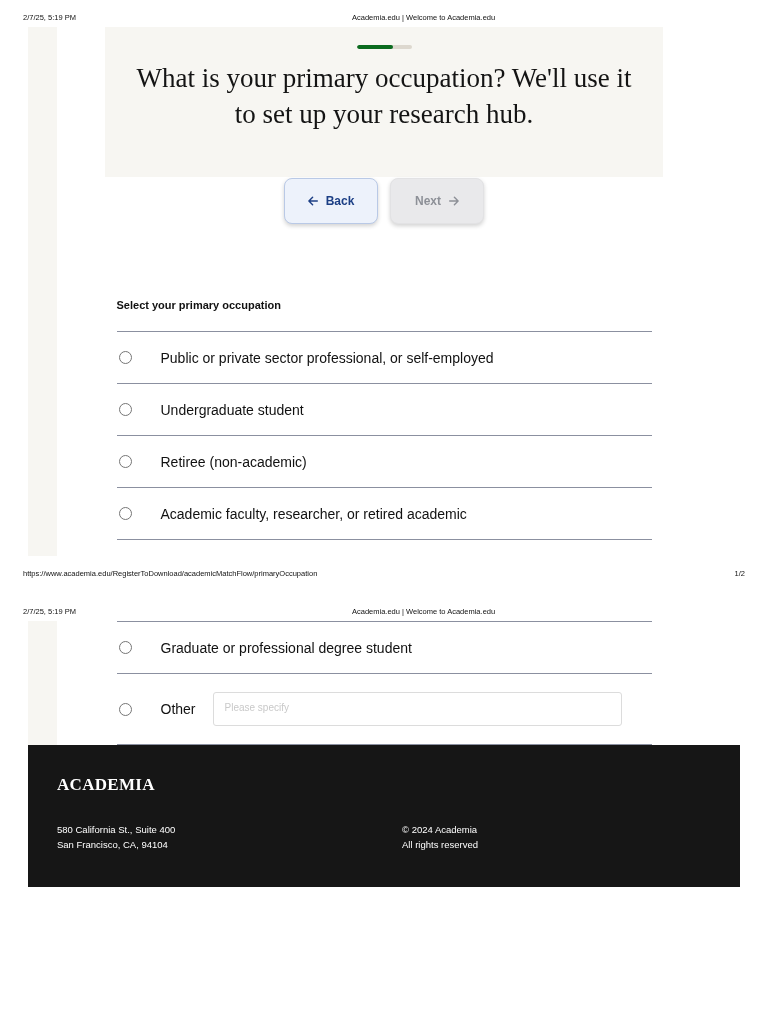 The image size is (768, 1024). What do you see at coordinates (233, 461) in the screenshot?
I see `option-label: Retiree (non-academic)` at bounding box center [233, 461].